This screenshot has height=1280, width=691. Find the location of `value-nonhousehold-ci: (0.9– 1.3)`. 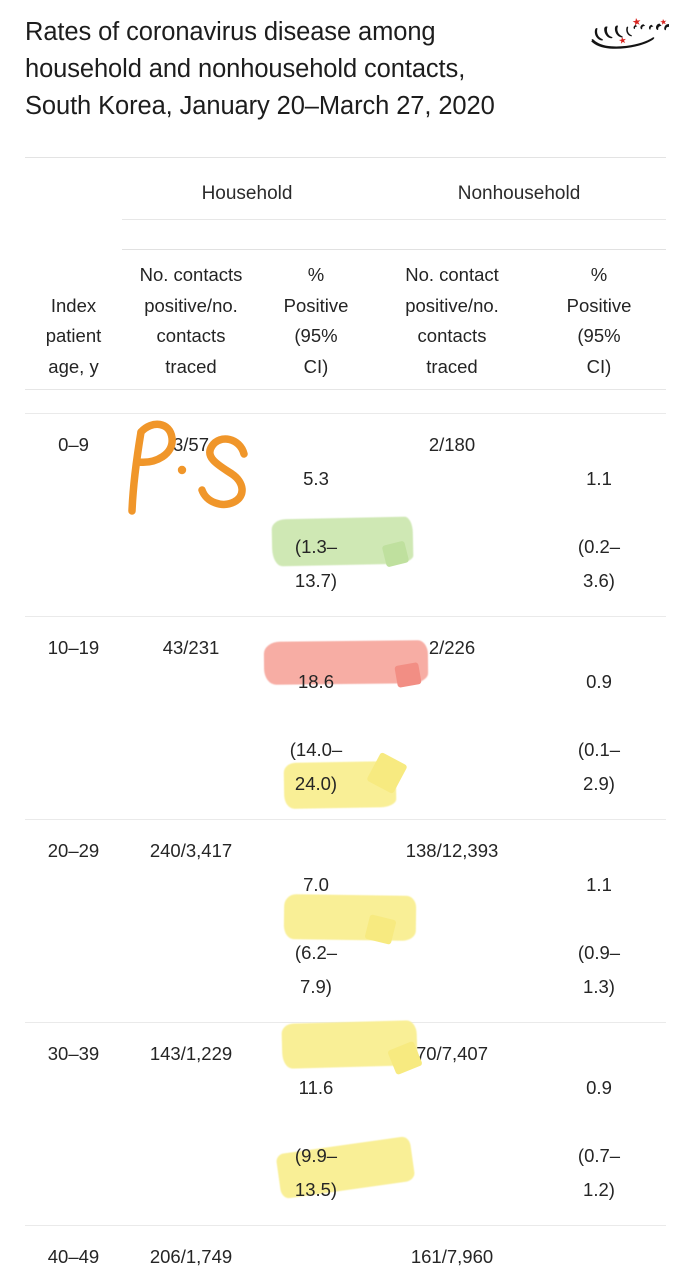

value-nonhousehold-ci: (0.9– 1.3) is located at coordinates (599, 969).